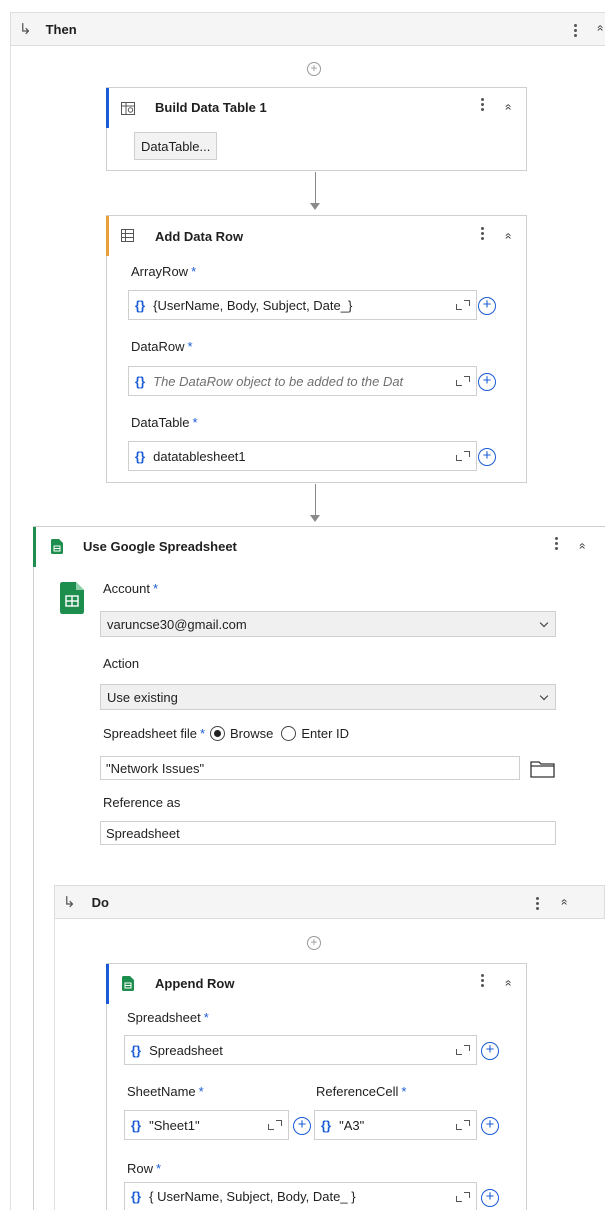  Describe the element at coordinates (195, 983) in the screenshot. I see `card-title: Append Row` at that location.